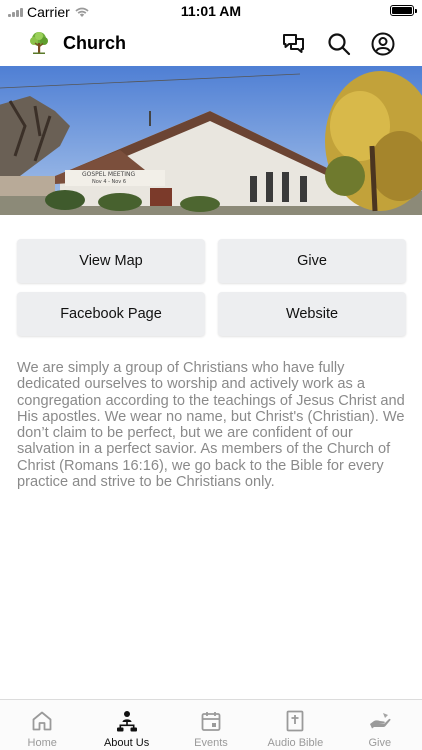  Describe the element at coordinates (111, 314) in the screenshot. I see `facebook-page-button: Facebook Page` at that location.